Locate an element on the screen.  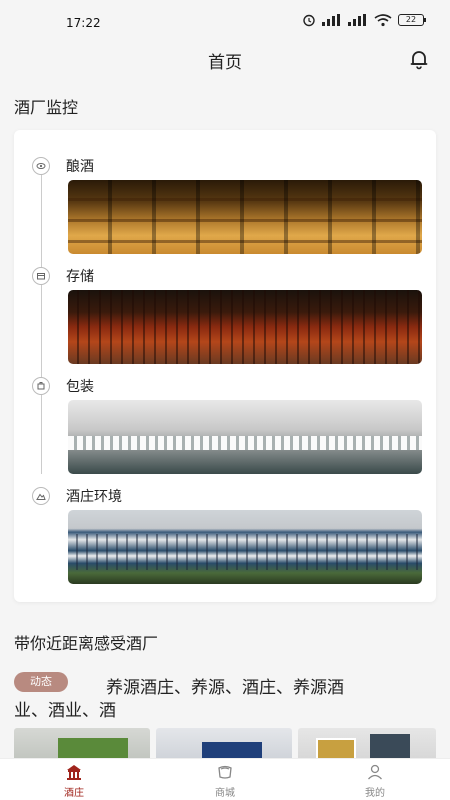
wifi-icon is located at coordinates (383, 19).